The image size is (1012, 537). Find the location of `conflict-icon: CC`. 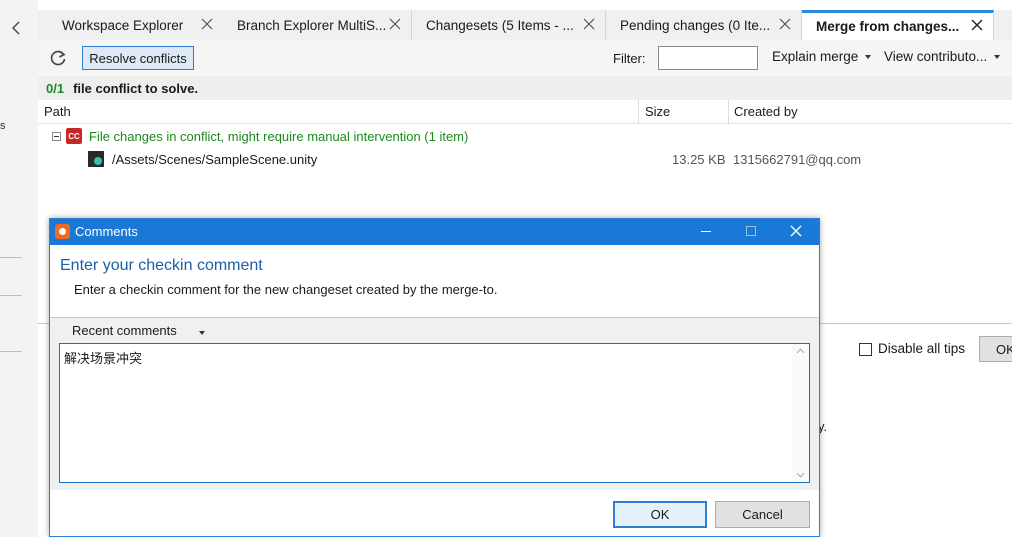

conflict-icon: CC is located at coordinates (74, 136).